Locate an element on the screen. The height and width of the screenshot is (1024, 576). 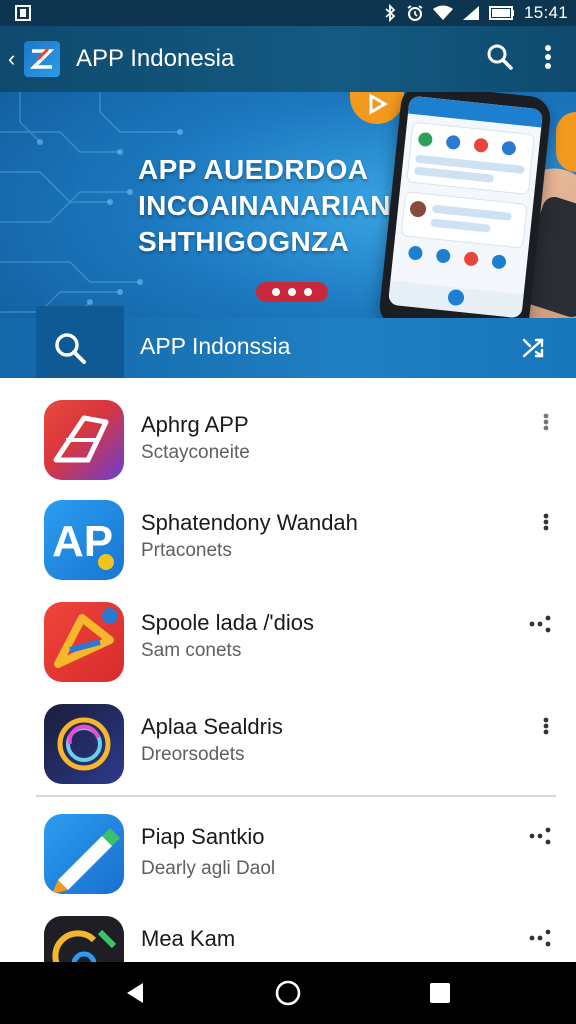
app-subtitle: Dreorsodets is located at coordinates (193, 754).